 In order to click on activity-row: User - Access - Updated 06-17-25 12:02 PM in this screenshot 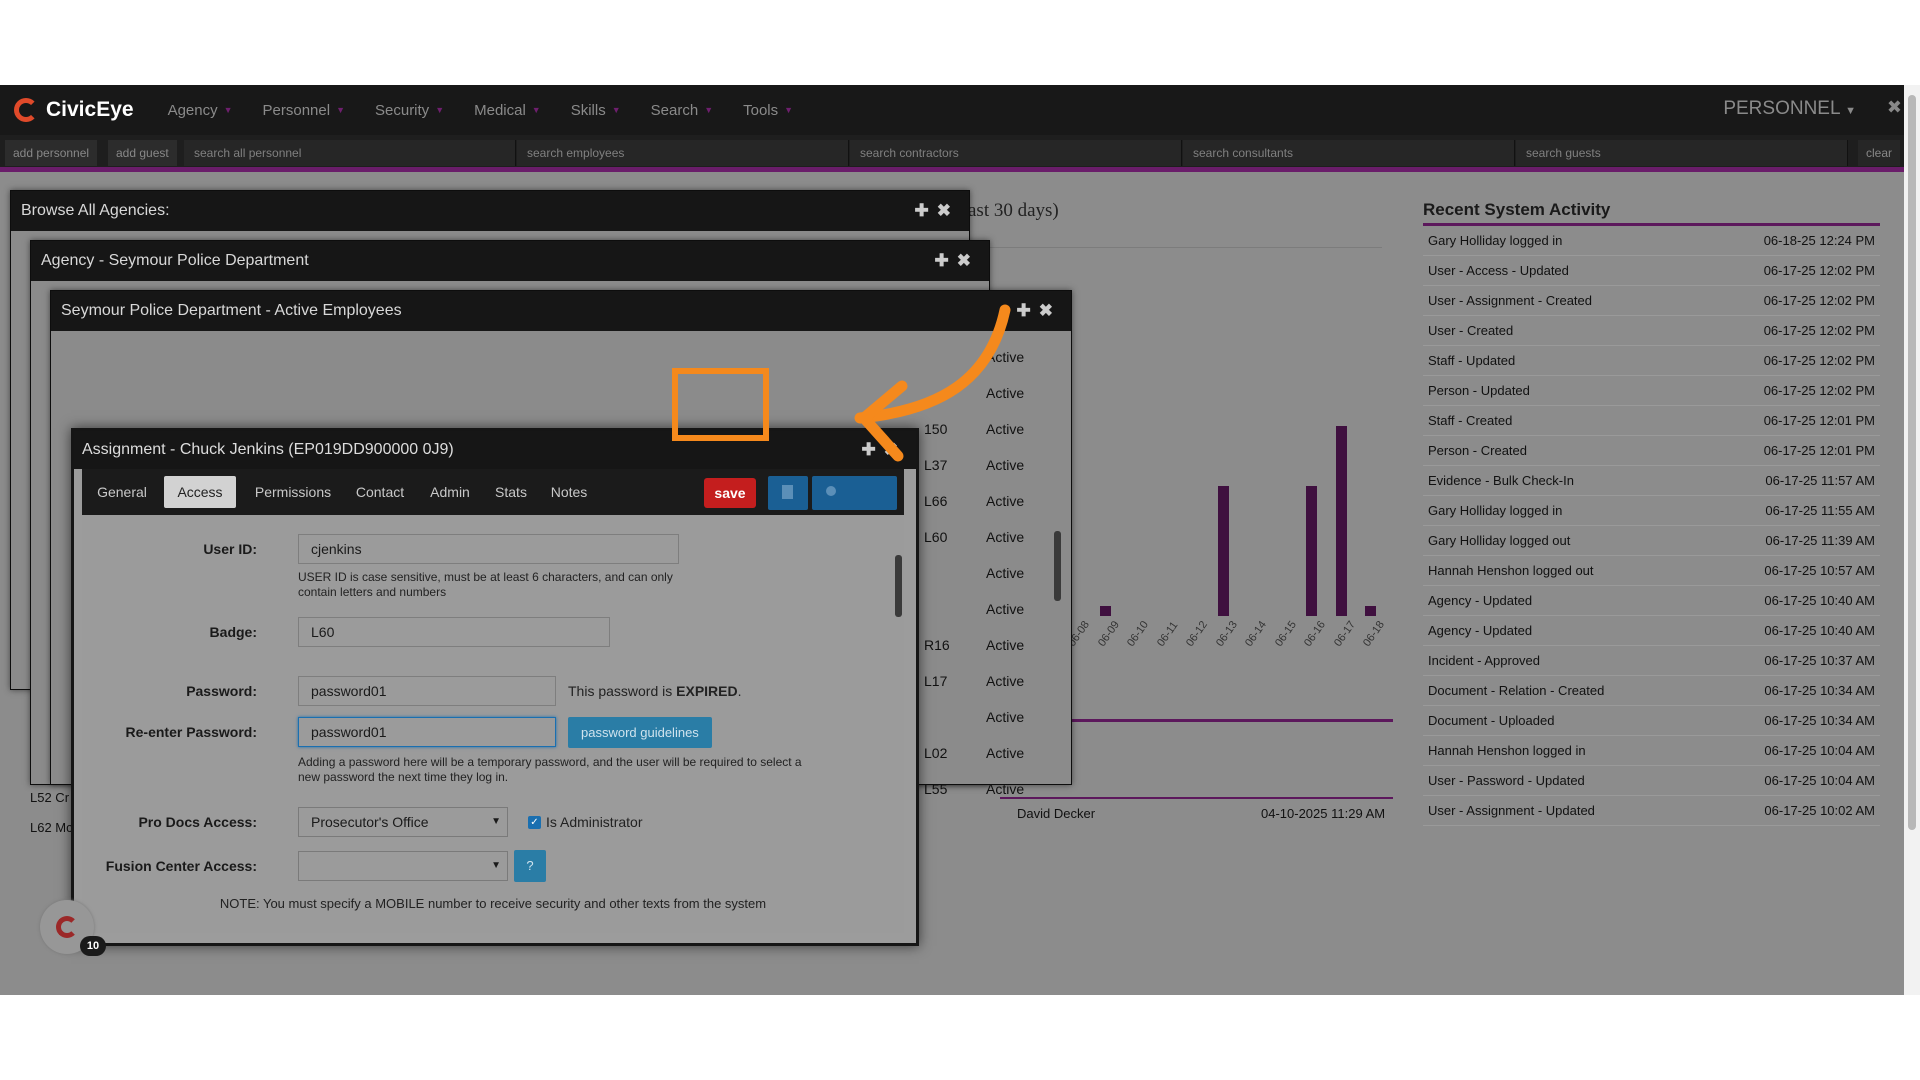, I will do `click(1651, 271)`.